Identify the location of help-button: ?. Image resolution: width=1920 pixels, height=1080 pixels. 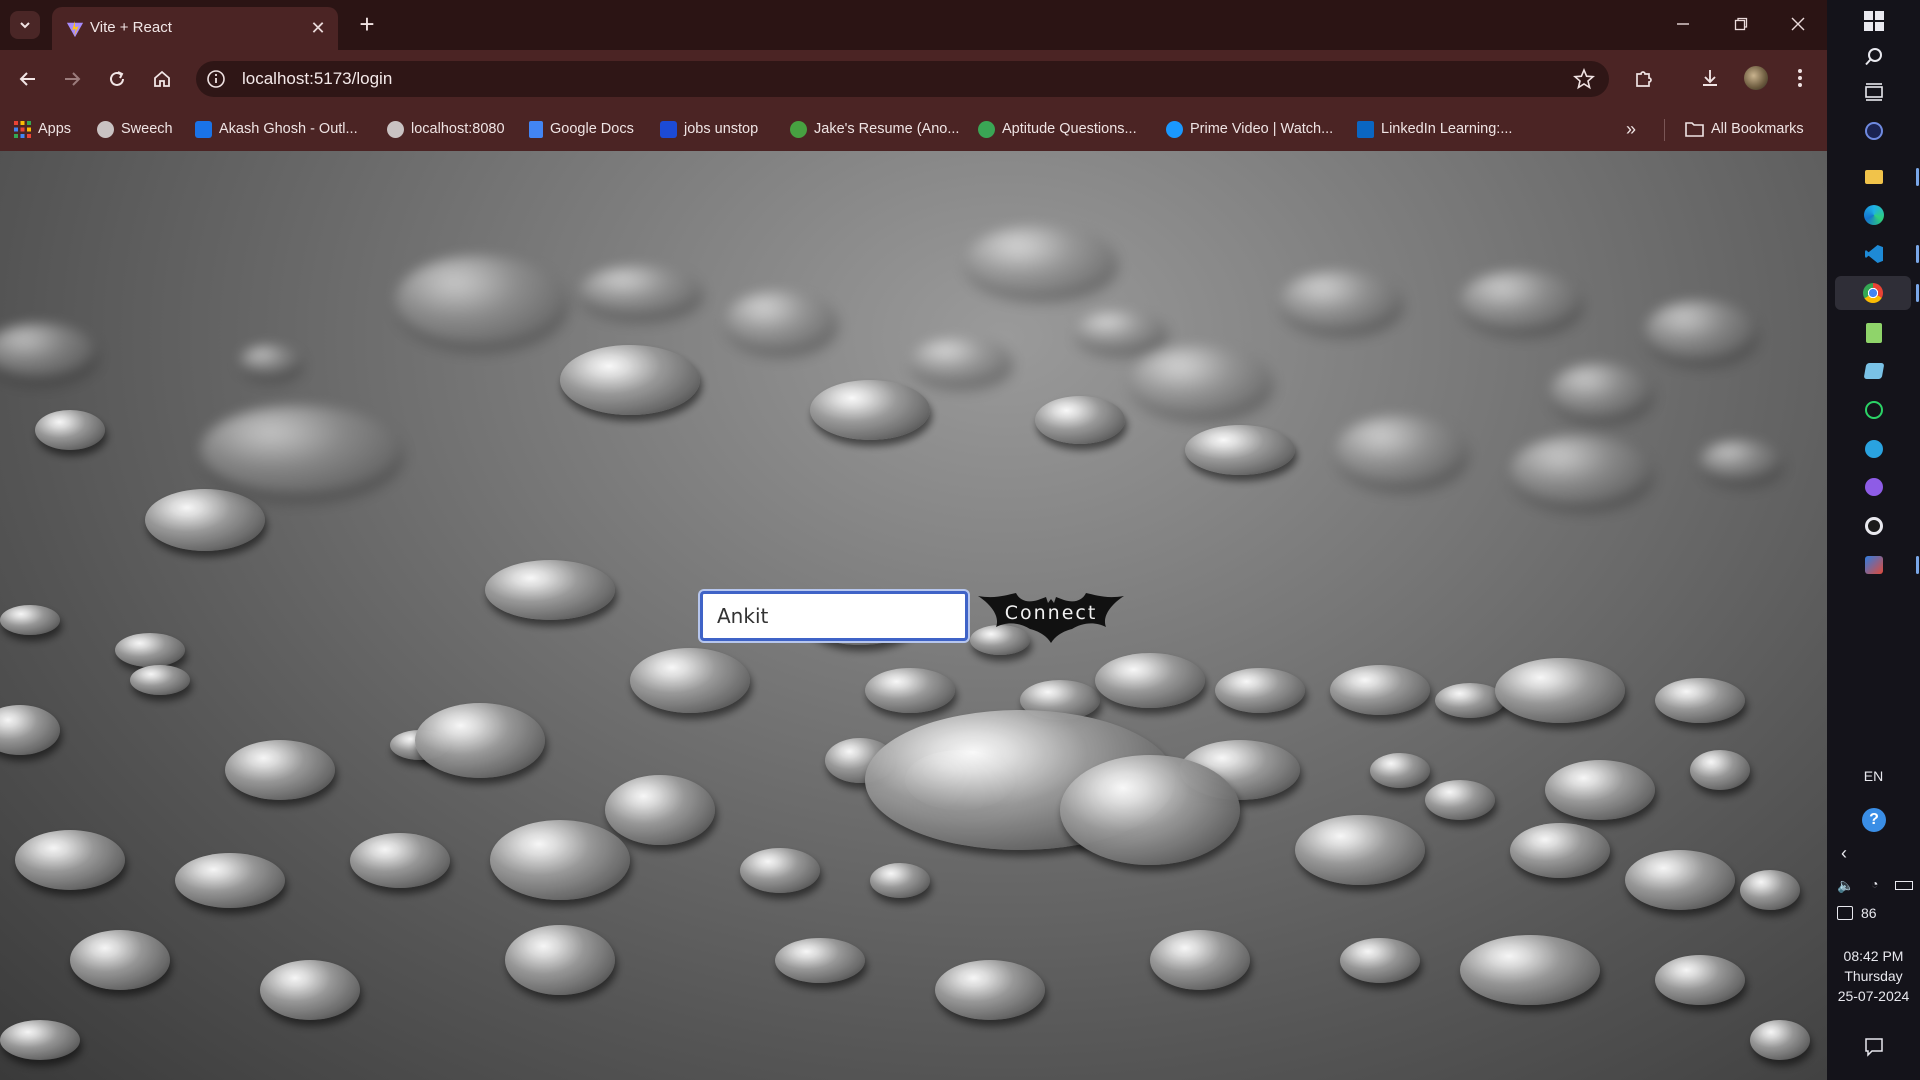
(1874, 820).